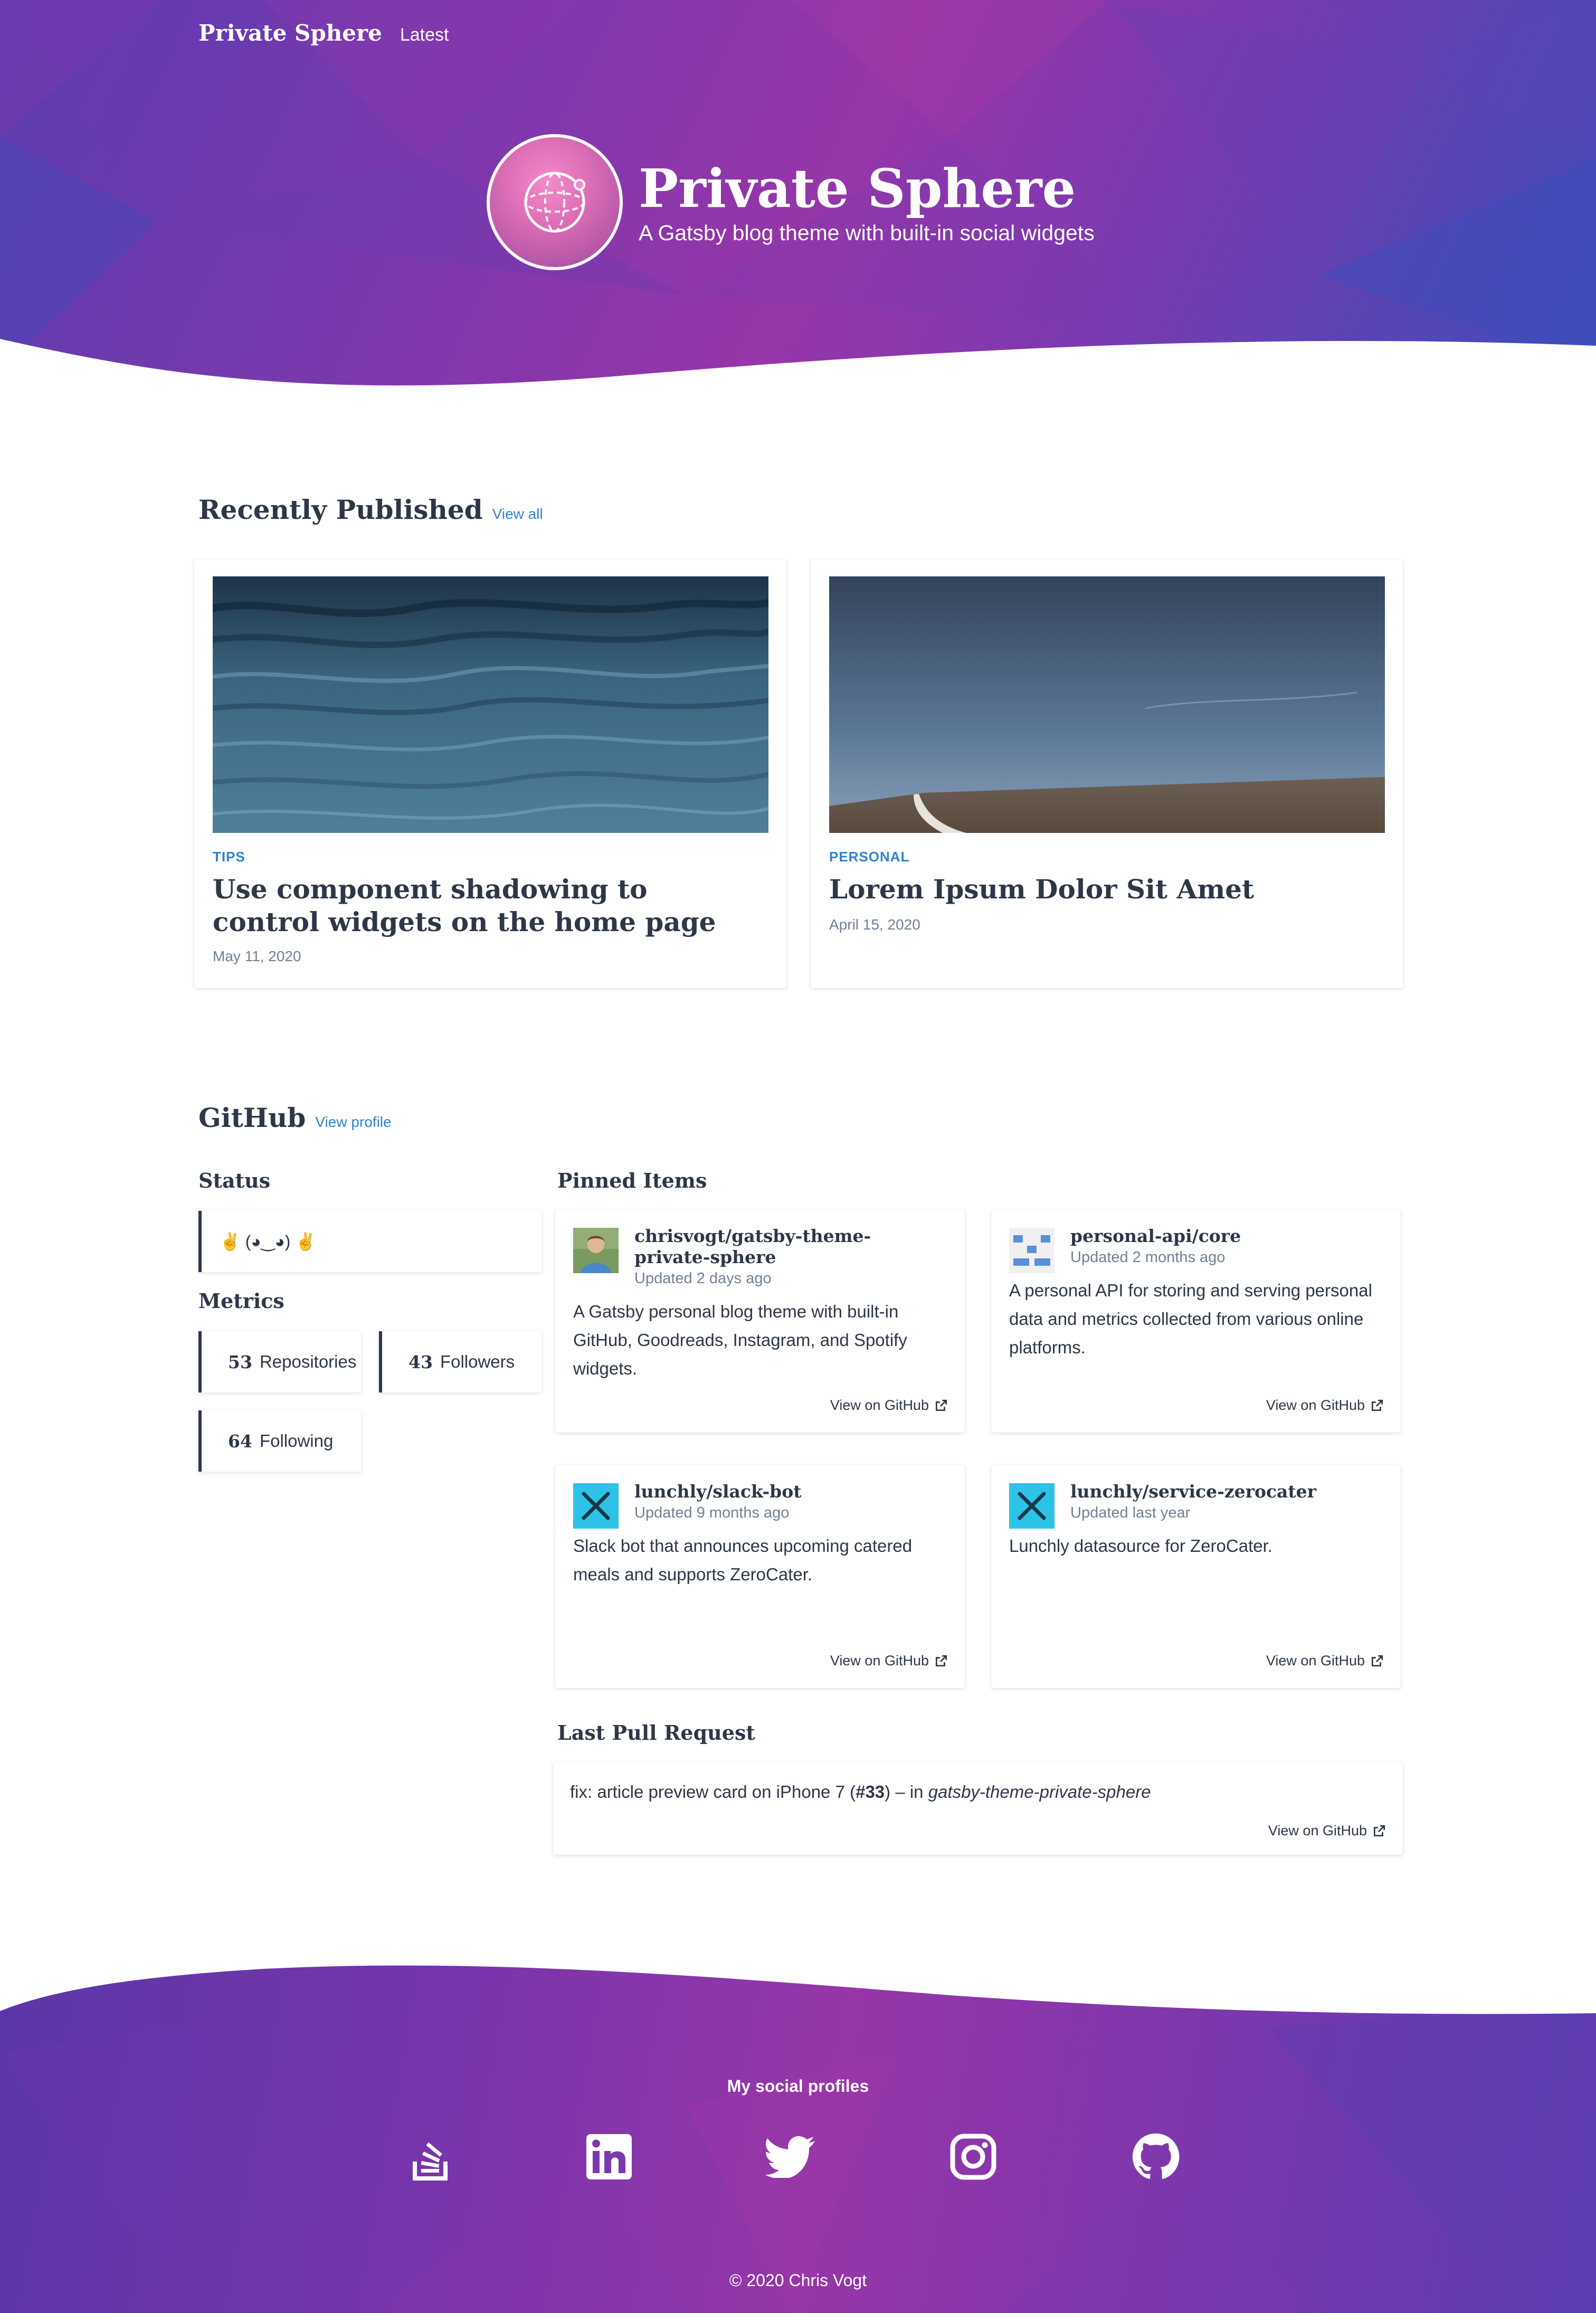  I want to click on article-date: May 11, 2020, so click(257, 956).